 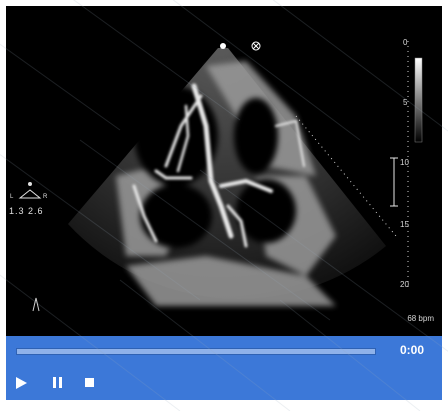 What do you see at coordinates (404, 284) in the screenshot?
I see `depth-label-20: 20` at bounding box center [404, 284].